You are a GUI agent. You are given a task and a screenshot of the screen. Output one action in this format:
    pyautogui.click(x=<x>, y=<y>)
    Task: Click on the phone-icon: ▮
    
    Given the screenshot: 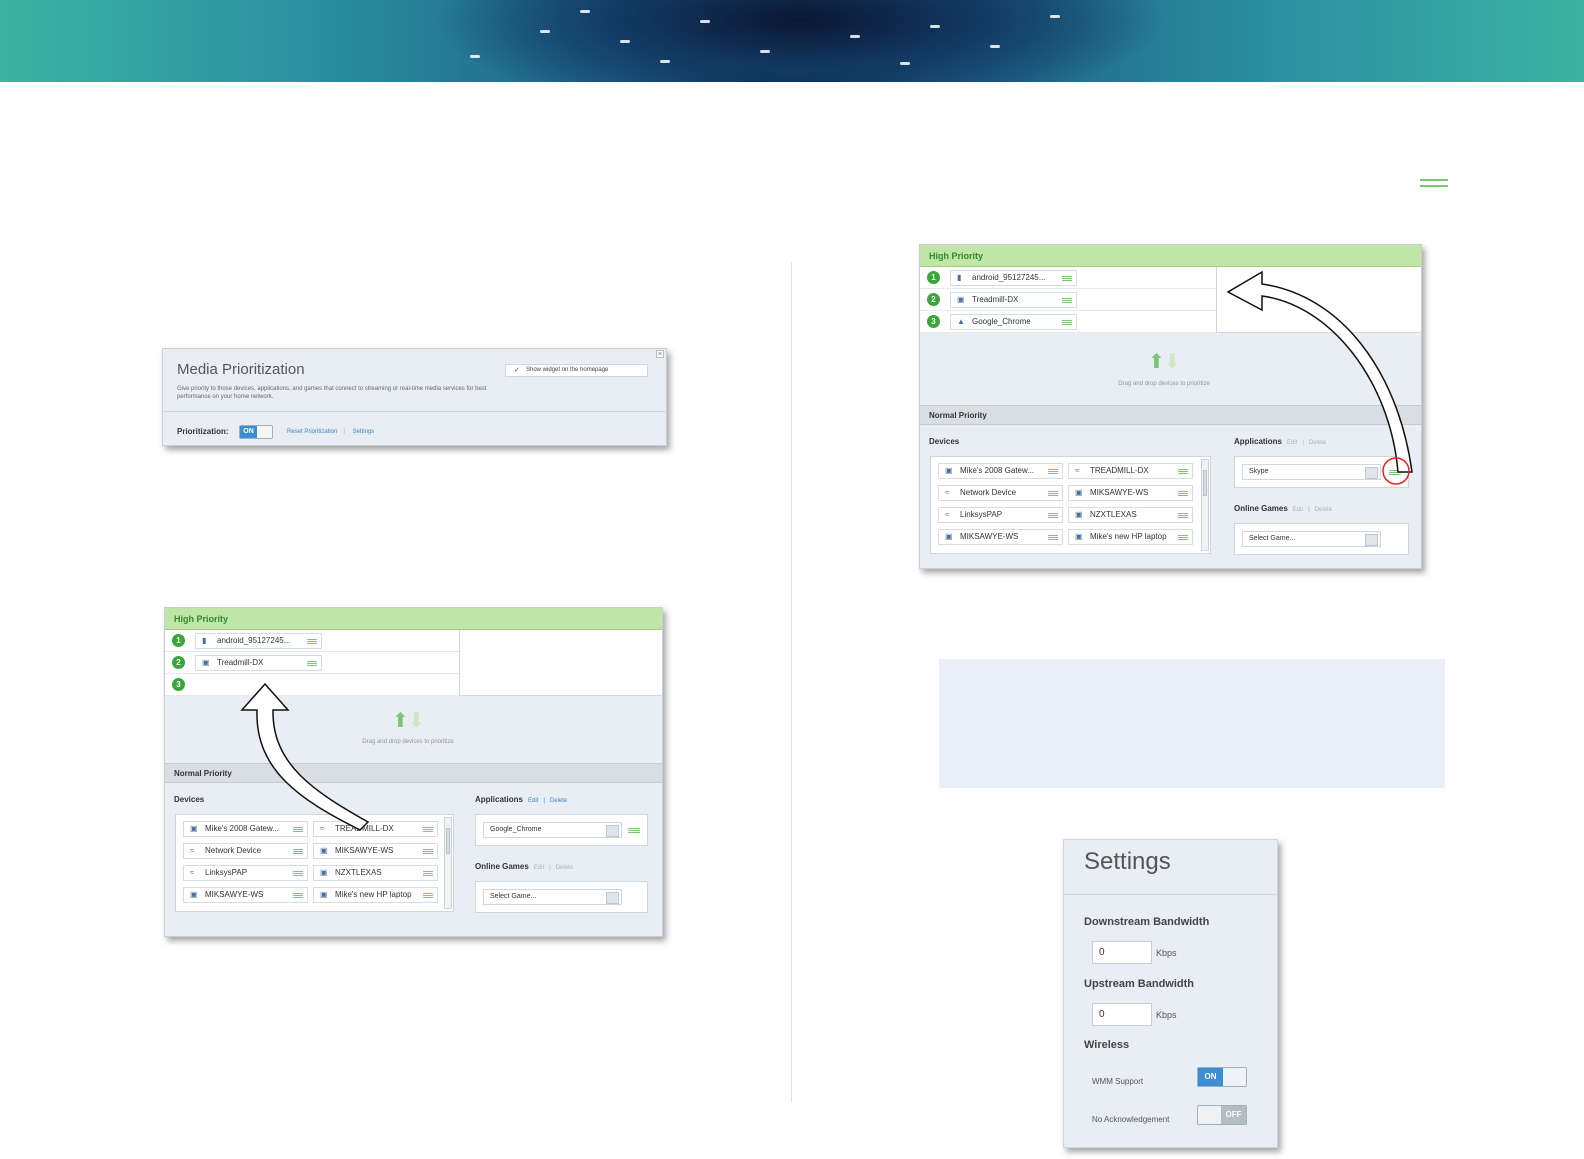 What is the action you would take?
    pyautogui.click(x=959, y=277)
    